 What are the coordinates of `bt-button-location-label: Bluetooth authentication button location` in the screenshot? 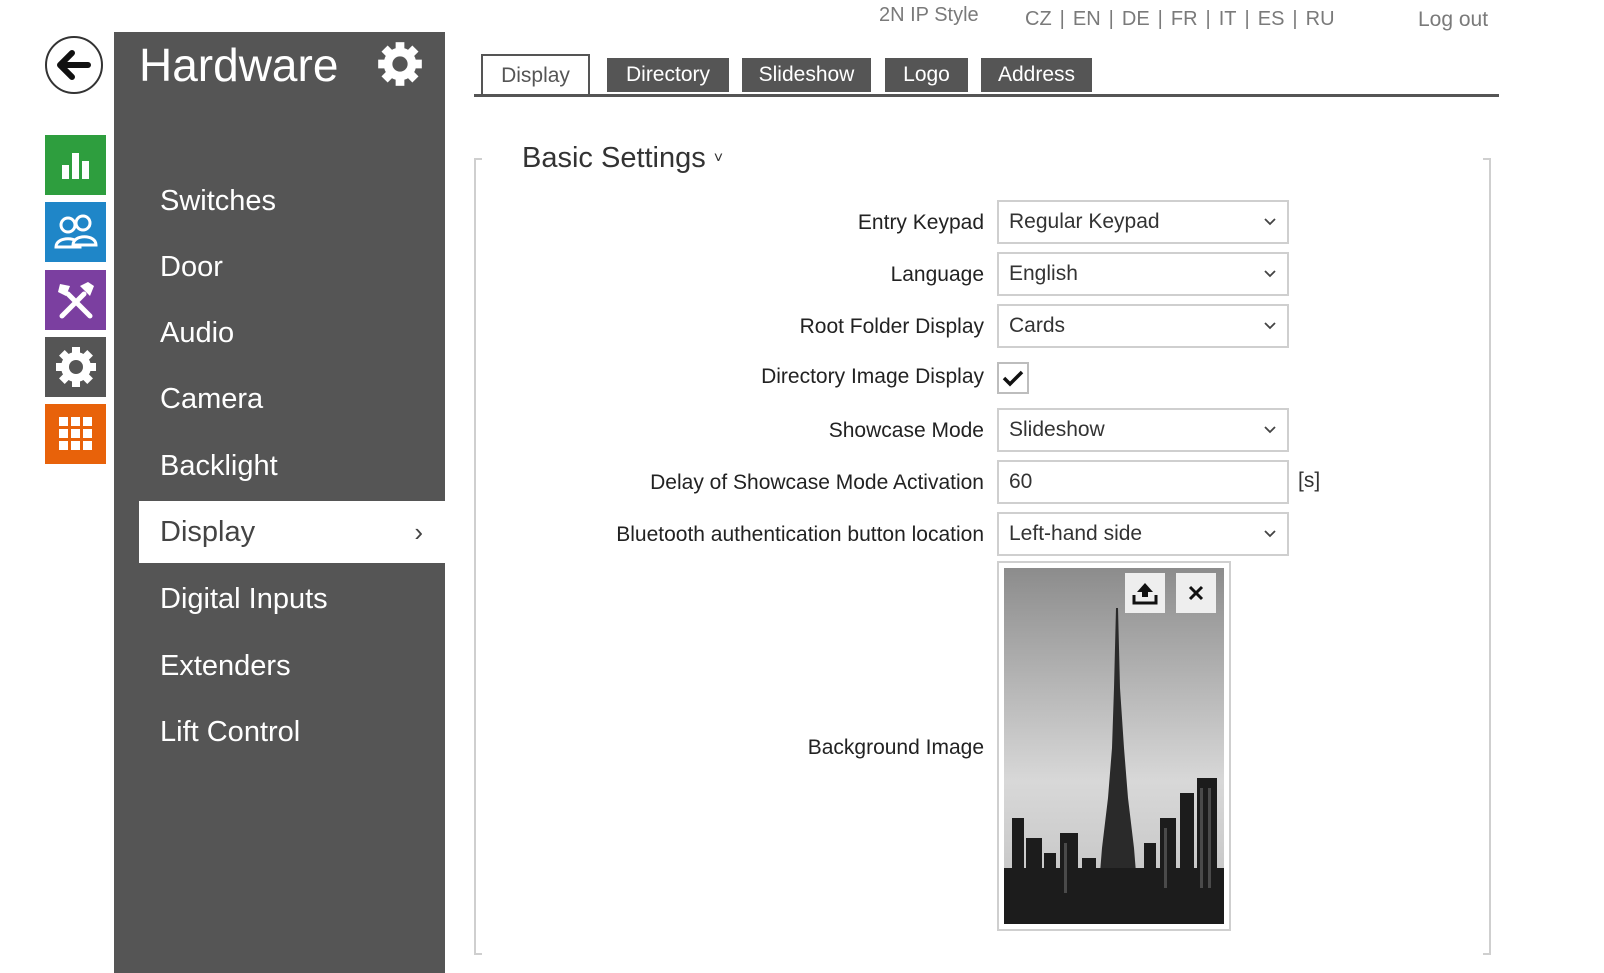 It's located at (800, 534).